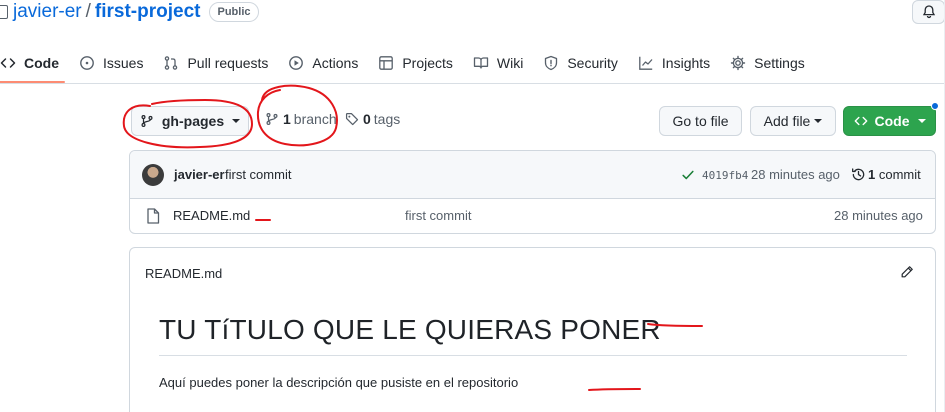  Describe the element at coordinates (41, 63) in the screenshot. I see `tab-code-label: Code` at that location.